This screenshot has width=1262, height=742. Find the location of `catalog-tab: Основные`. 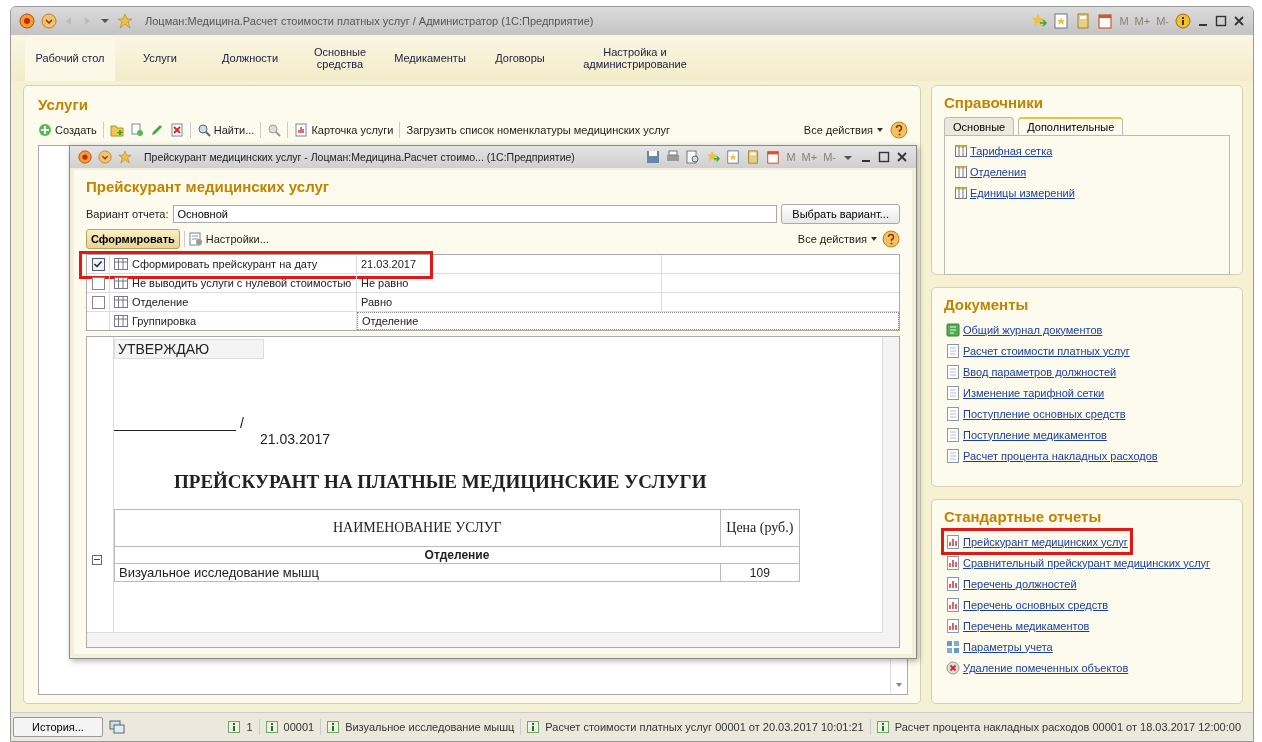

catalog-tab: Основные is located at coordinates (979, 126).